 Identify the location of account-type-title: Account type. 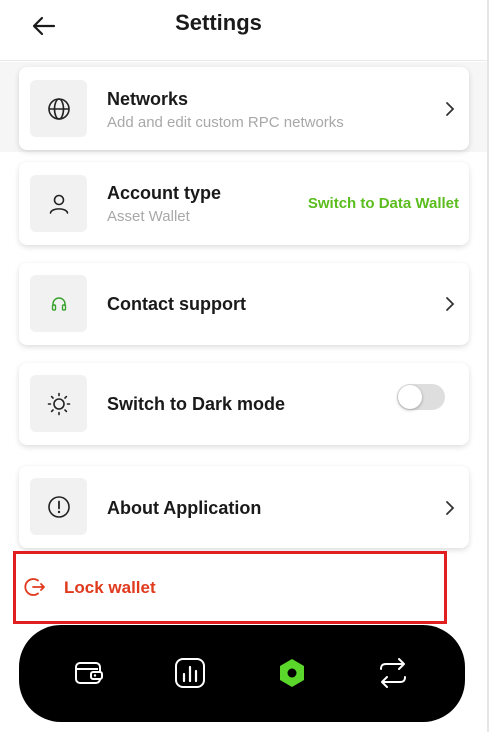
(164, 193).